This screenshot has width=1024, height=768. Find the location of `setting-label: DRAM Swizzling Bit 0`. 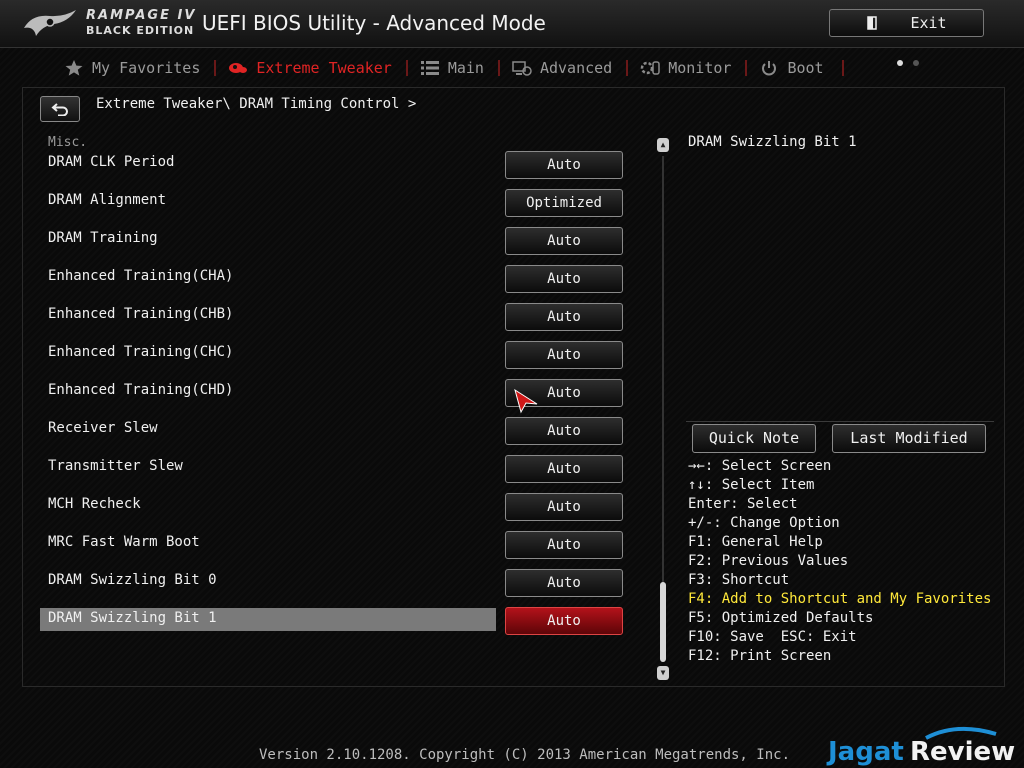

setting-label: DRAM Swizzling Bit 0 is located at coordinates (132, 580).